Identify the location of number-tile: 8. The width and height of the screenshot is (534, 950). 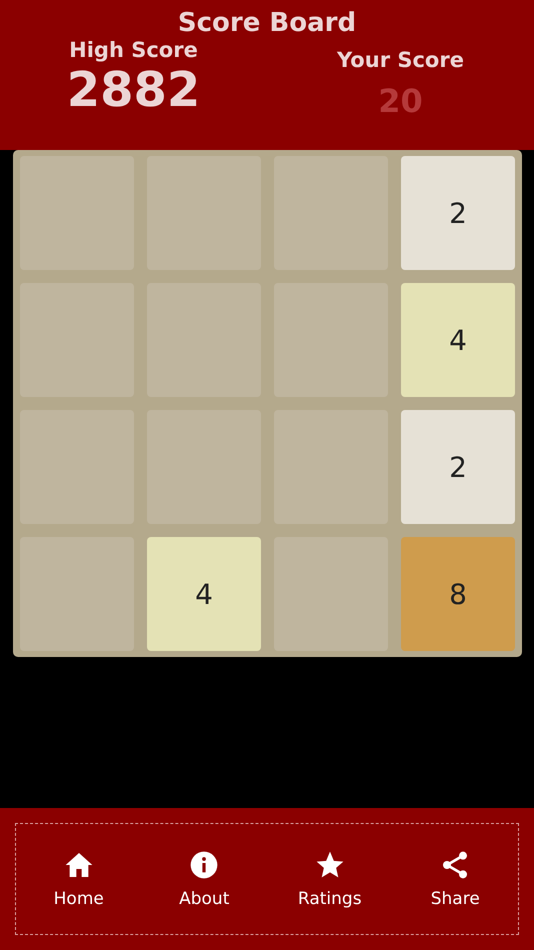
(458, 594).